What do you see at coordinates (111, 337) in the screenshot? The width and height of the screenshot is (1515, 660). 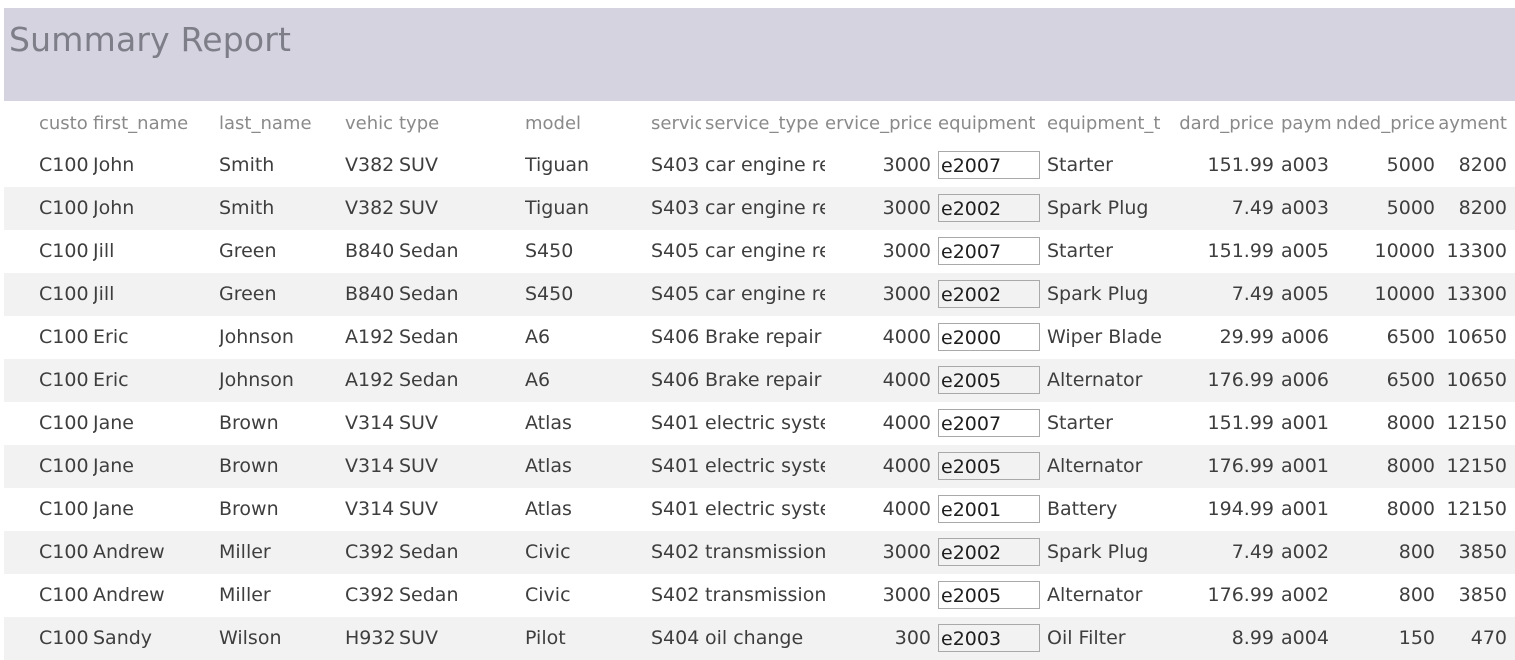 I see `first-name-cell: Eric` at bounding box center [111, 337].